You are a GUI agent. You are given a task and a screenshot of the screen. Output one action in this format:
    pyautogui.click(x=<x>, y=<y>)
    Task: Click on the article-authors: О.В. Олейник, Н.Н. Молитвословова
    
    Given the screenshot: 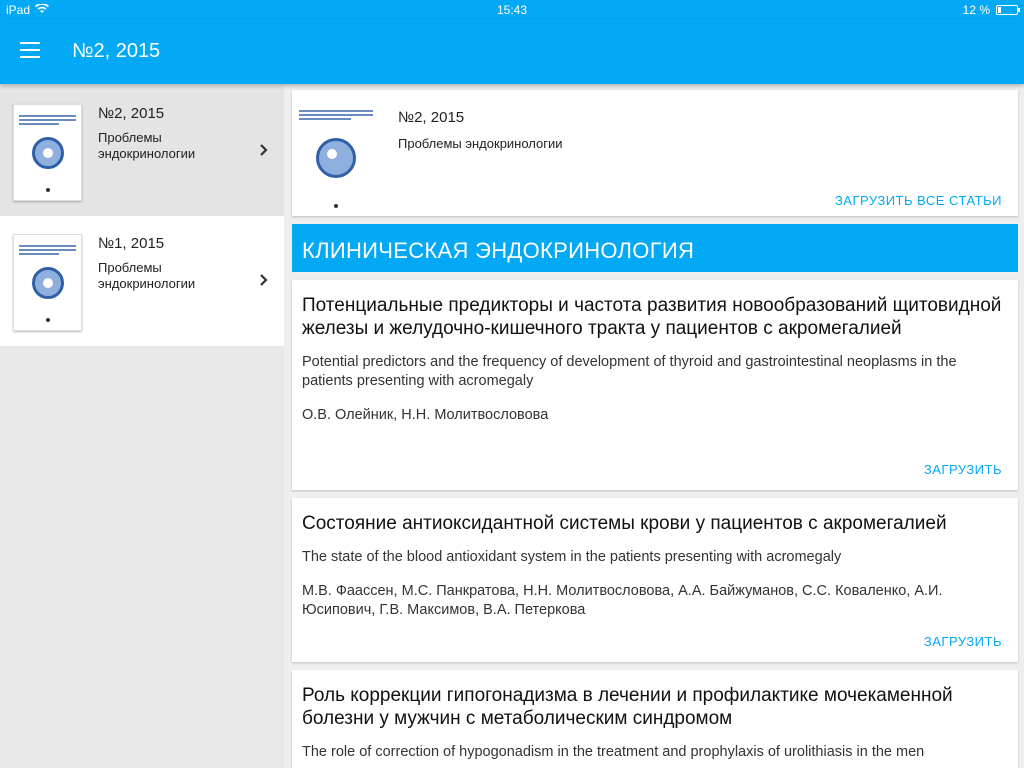 What is the action you would take?
    pyautogui.click(x=425, y=415)
    